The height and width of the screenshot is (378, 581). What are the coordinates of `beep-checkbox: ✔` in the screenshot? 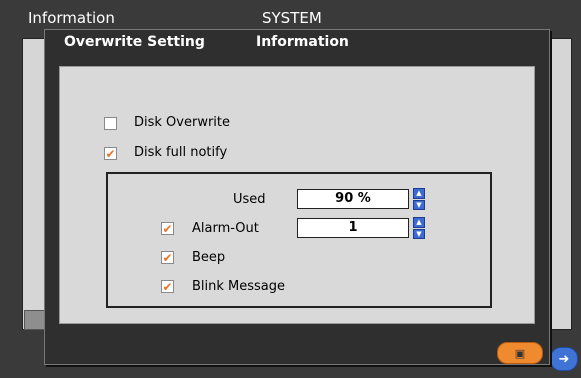 It's located at (167, 257).